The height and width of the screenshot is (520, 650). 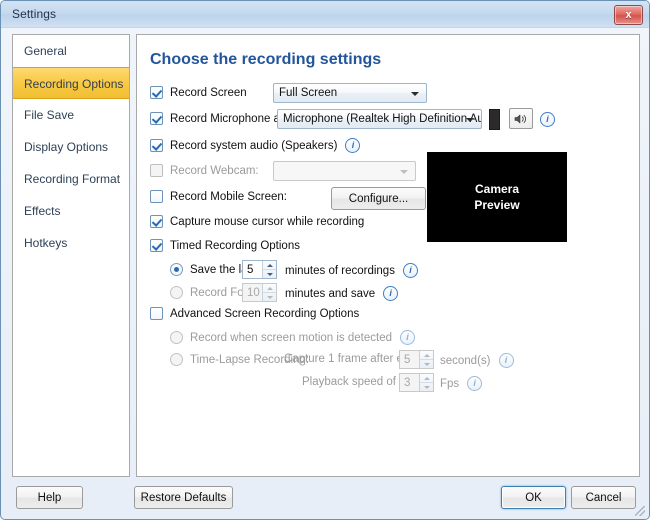 What do you see at coordinates (71, 83) in the screenshot?
I see `sidebar-item-recording-options: Recording Options` at bounding box center [71, 83].